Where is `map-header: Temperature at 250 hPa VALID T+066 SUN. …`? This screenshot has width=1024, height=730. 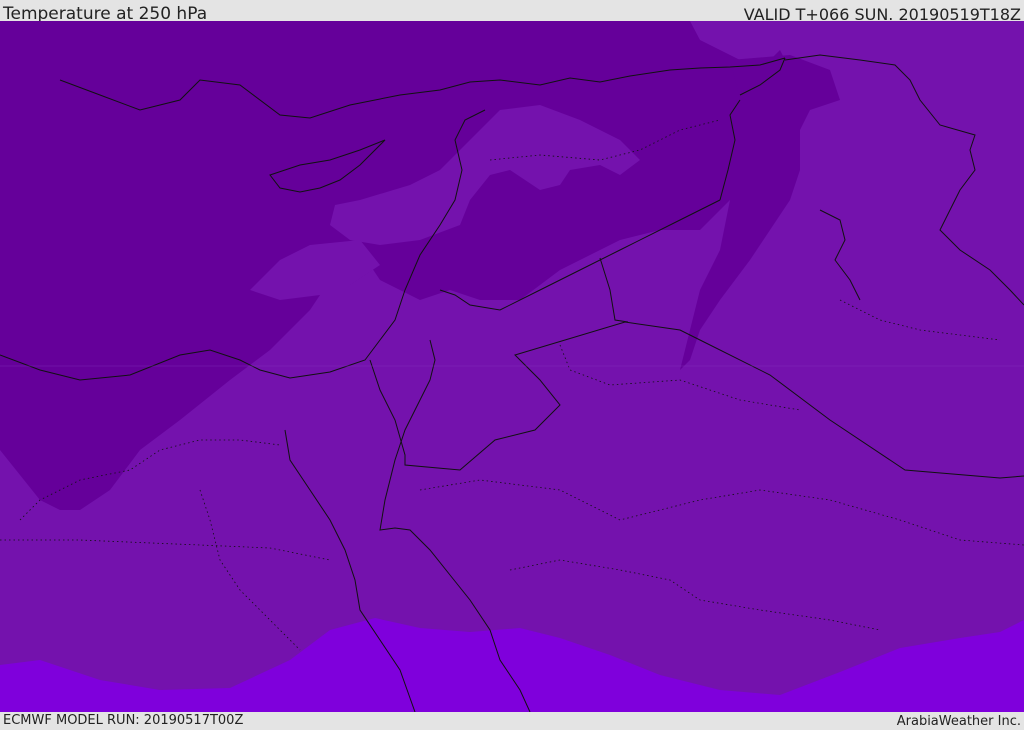
map-header: Temperature at 250 hPa VALID T+066 SUN. … is located at coordinates (512, 12).